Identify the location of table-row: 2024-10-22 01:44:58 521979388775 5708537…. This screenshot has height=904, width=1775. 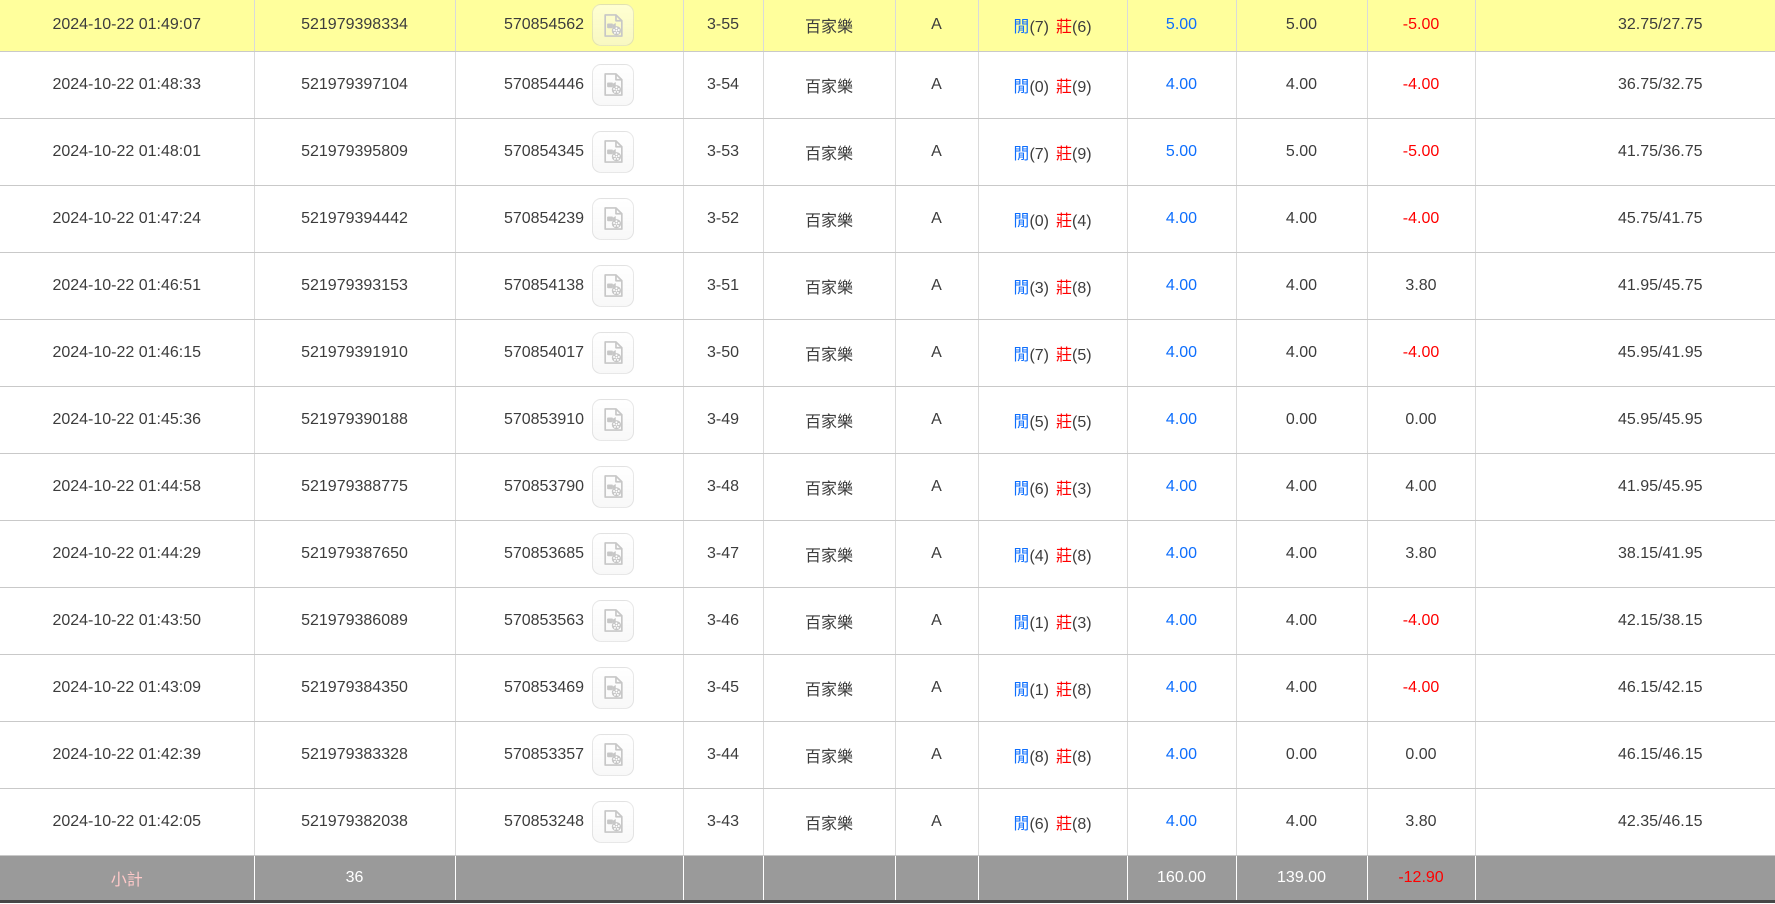
(887, 487).